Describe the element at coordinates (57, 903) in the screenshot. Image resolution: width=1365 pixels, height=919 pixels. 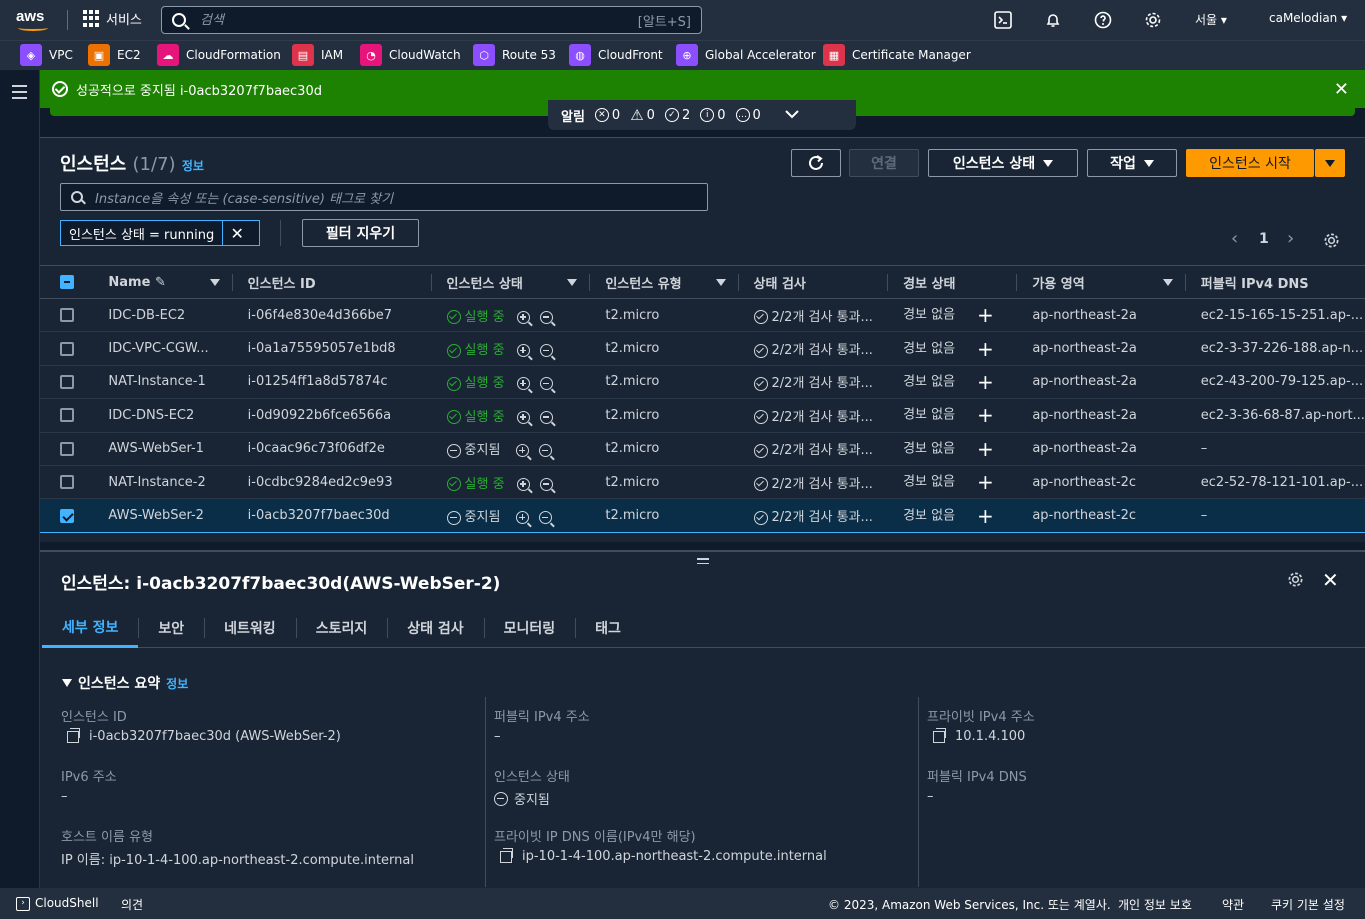
I see `cloudshell-button: › CloudShell` at that location.